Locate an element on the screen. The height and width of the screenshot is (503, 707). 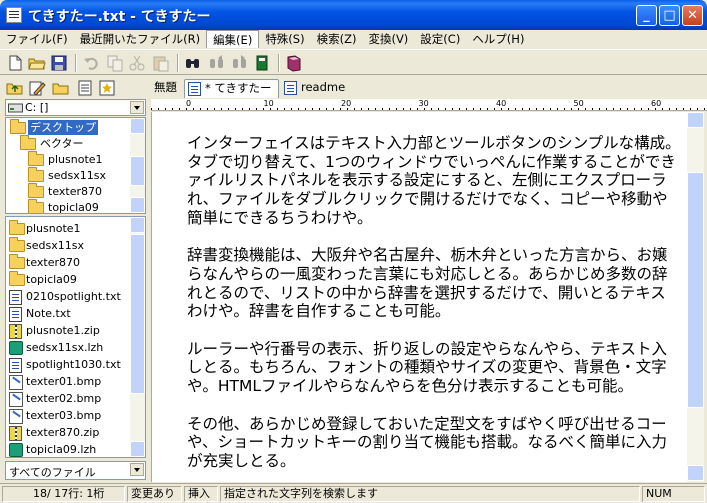
open-folder-icon is located at coordinates (37, 63).